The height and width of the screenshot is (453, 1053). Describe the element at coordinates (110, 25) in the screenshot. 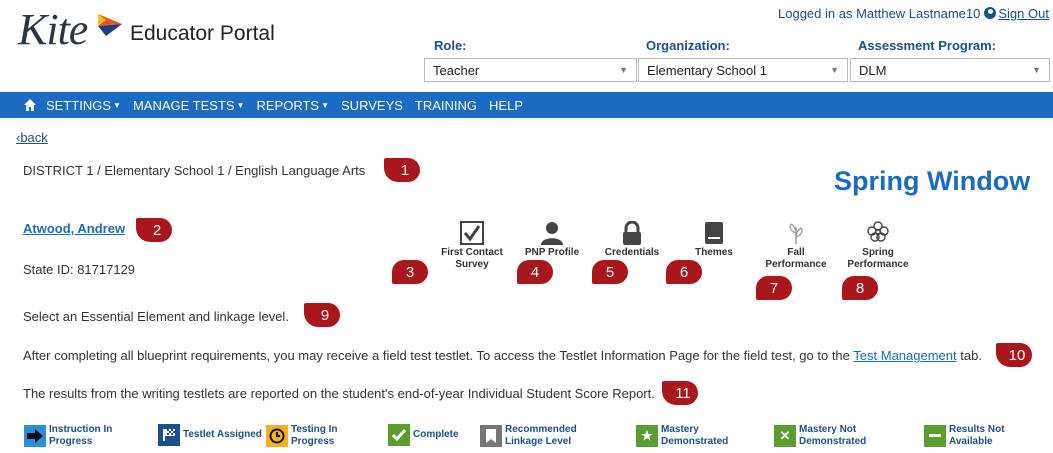

I see `kite-flag-icon` at that location.